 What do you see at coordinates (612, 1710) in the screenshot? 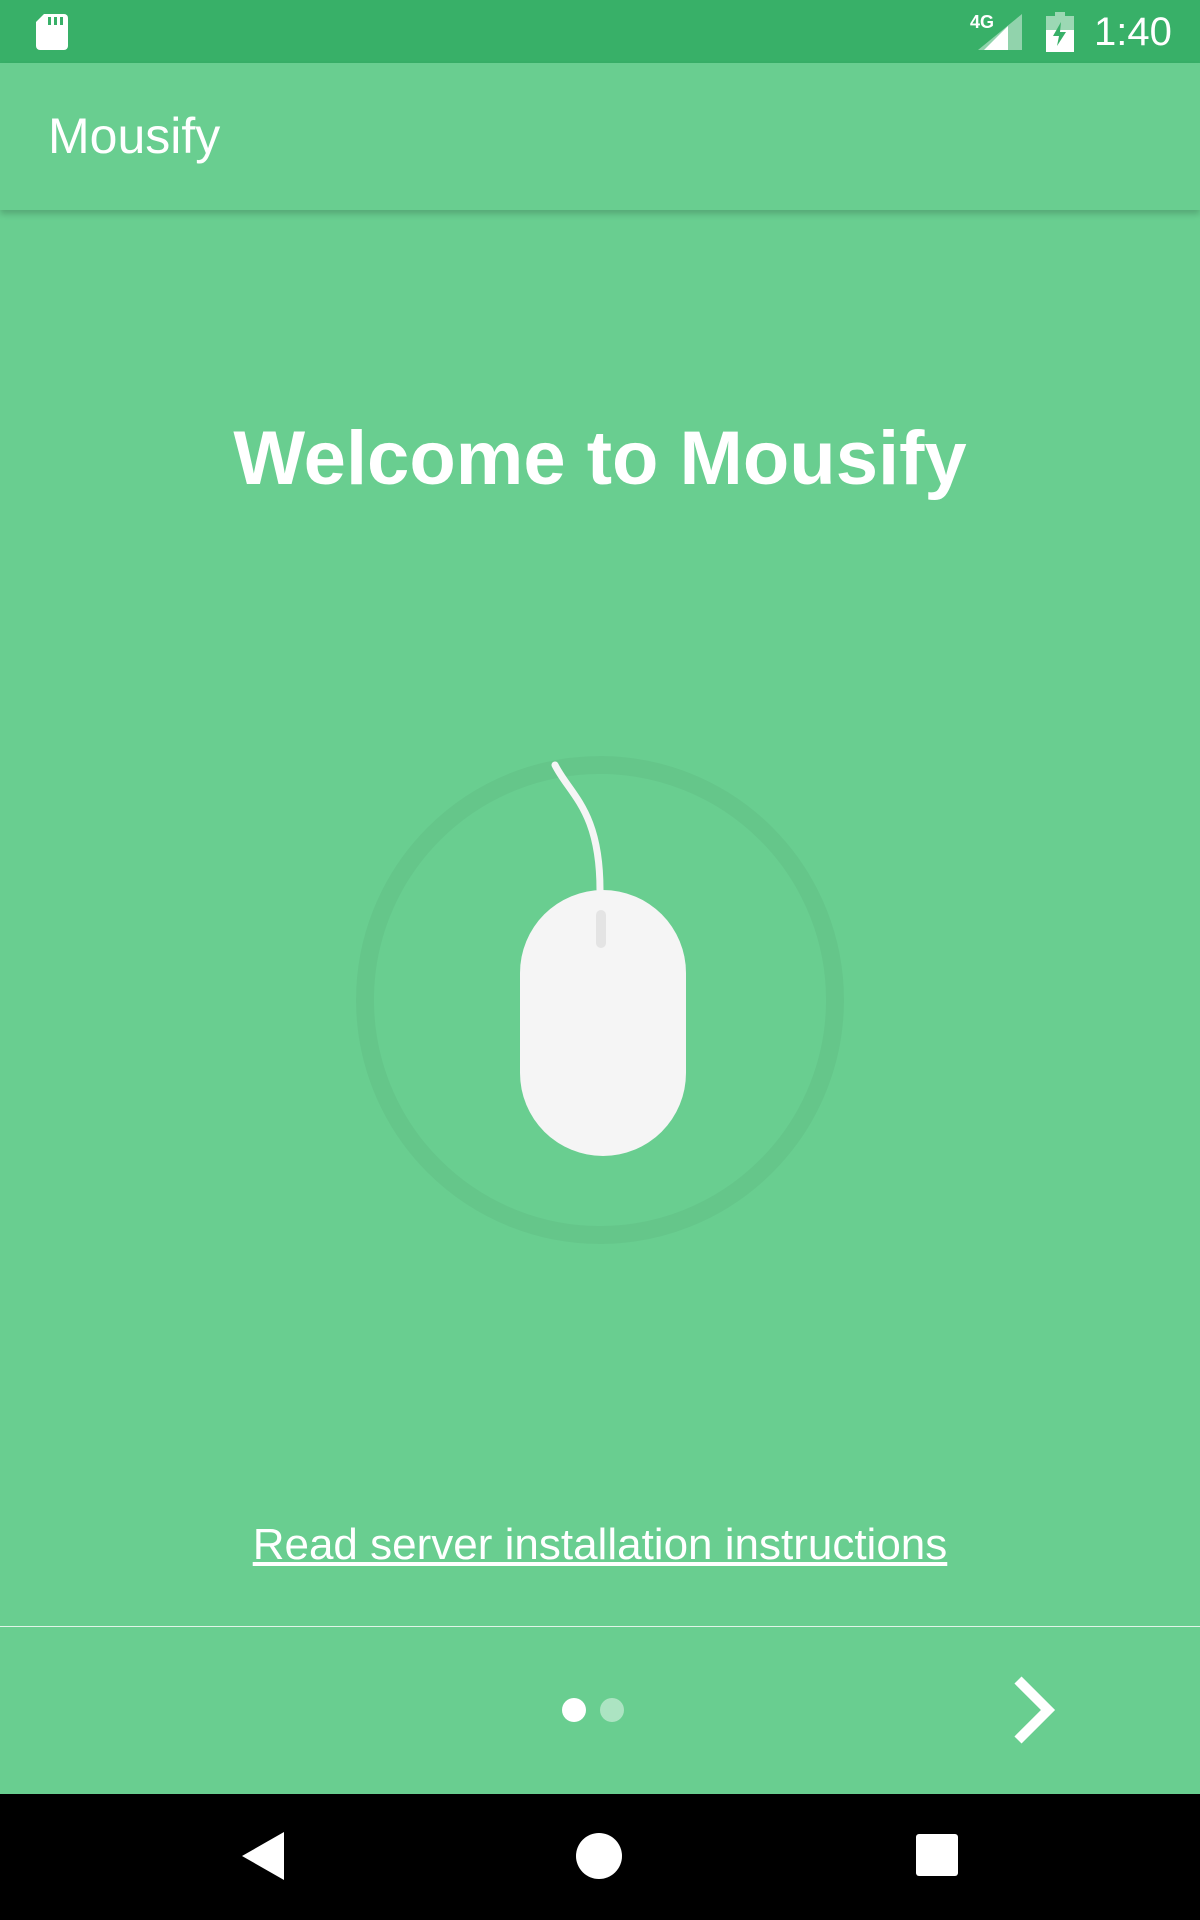
I see `page-dot-inactive` at bounding box center [612, 1710].